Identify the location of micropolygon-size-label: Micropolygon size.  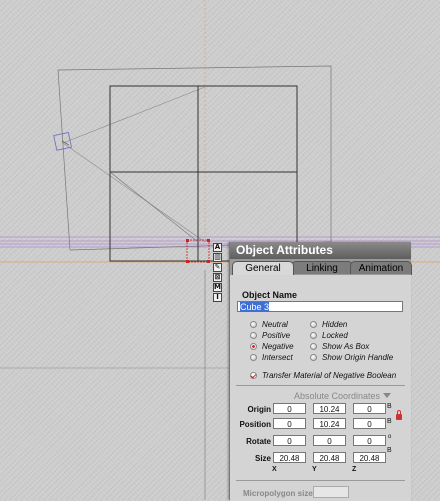
(278, 493).